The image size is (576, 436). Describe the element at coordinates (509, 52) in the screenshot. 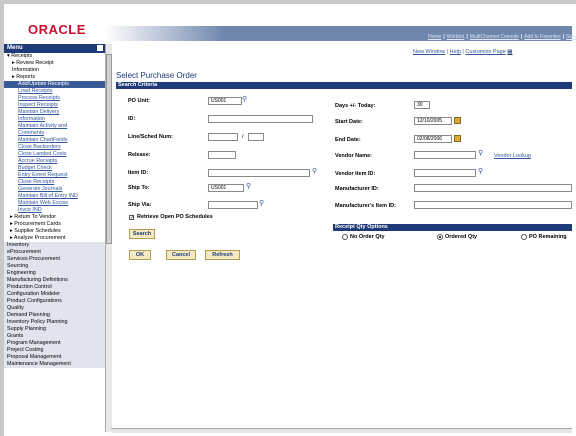

I see `page-link-icon: ▦` at that location.